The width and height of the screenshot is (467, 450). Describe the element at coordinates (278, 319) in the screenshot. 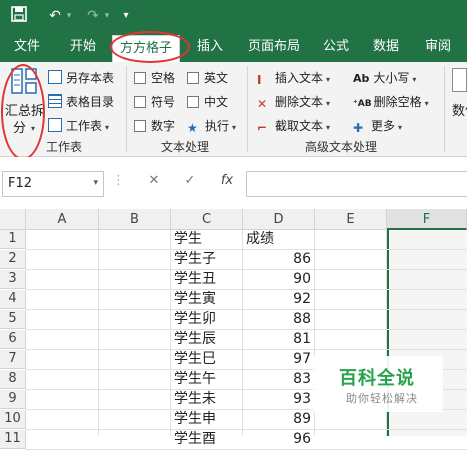

I see `cell-d: 88` at that location.